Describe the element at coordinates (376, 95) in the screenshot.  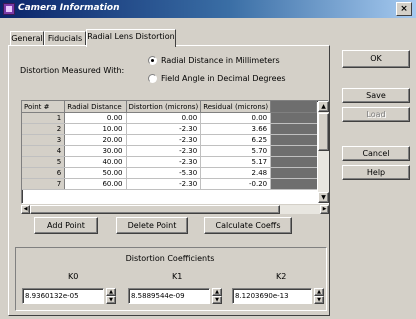
I see `save-button: Save` at that location.